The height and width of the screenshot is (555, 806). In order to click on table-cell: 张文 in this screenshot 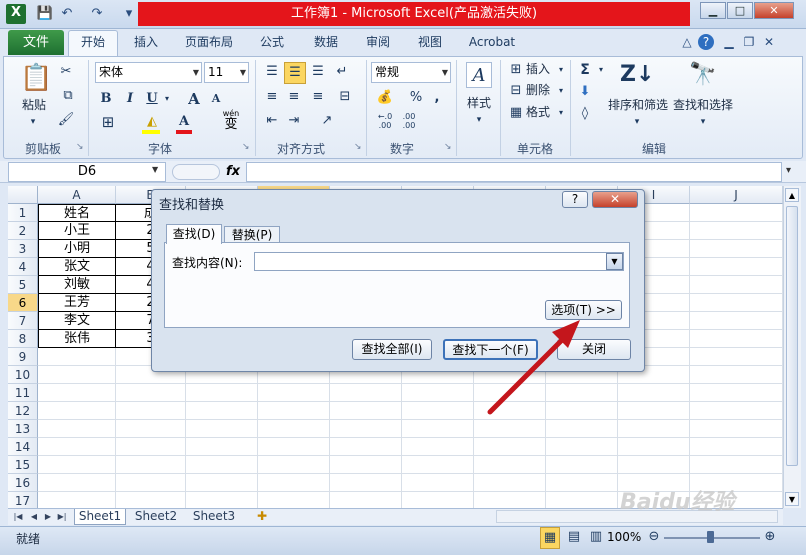, I will do `click(77, 267)`.